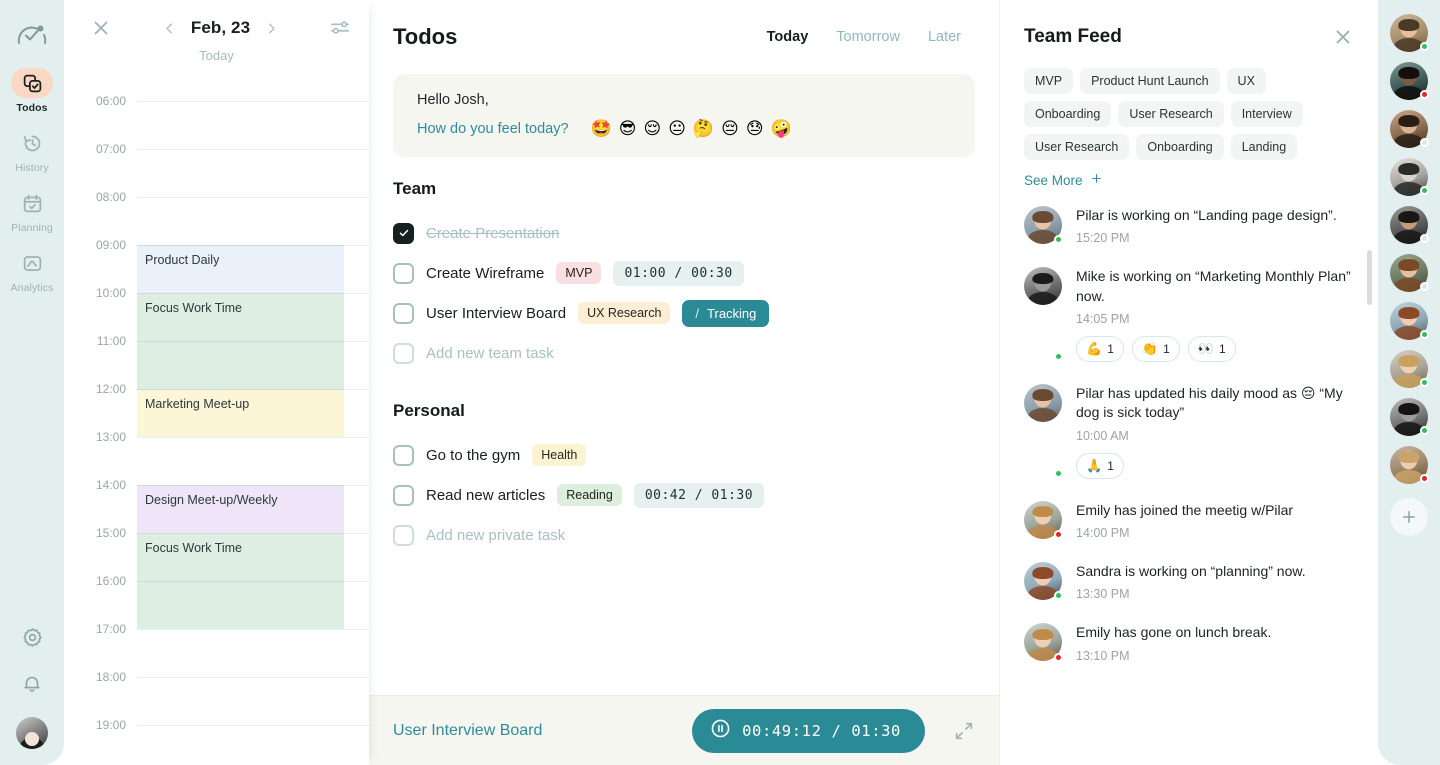  What do you see at coordinates (453, 100) in the screenshot?
I see `greeting-hello: Hello Josh,` at bounding box center [453, 100].